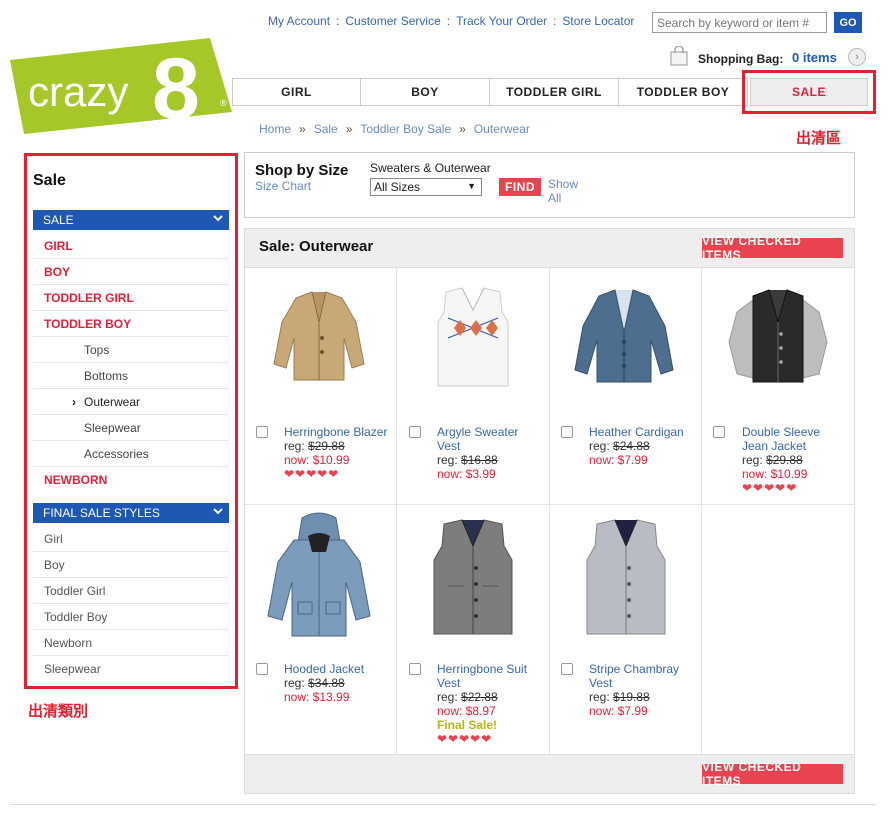  I want to click on nav-boy: BOY, so click(425, 92).